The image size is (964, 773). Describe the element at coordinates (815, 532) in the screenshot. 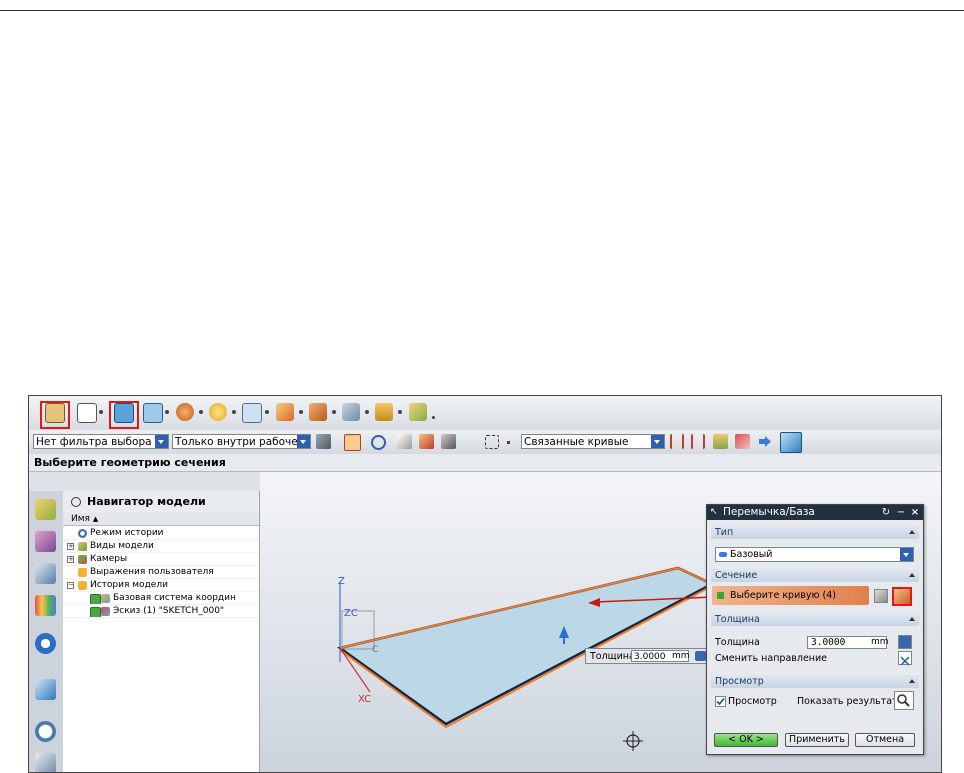

I see `section-type-header: Тип` at that location.